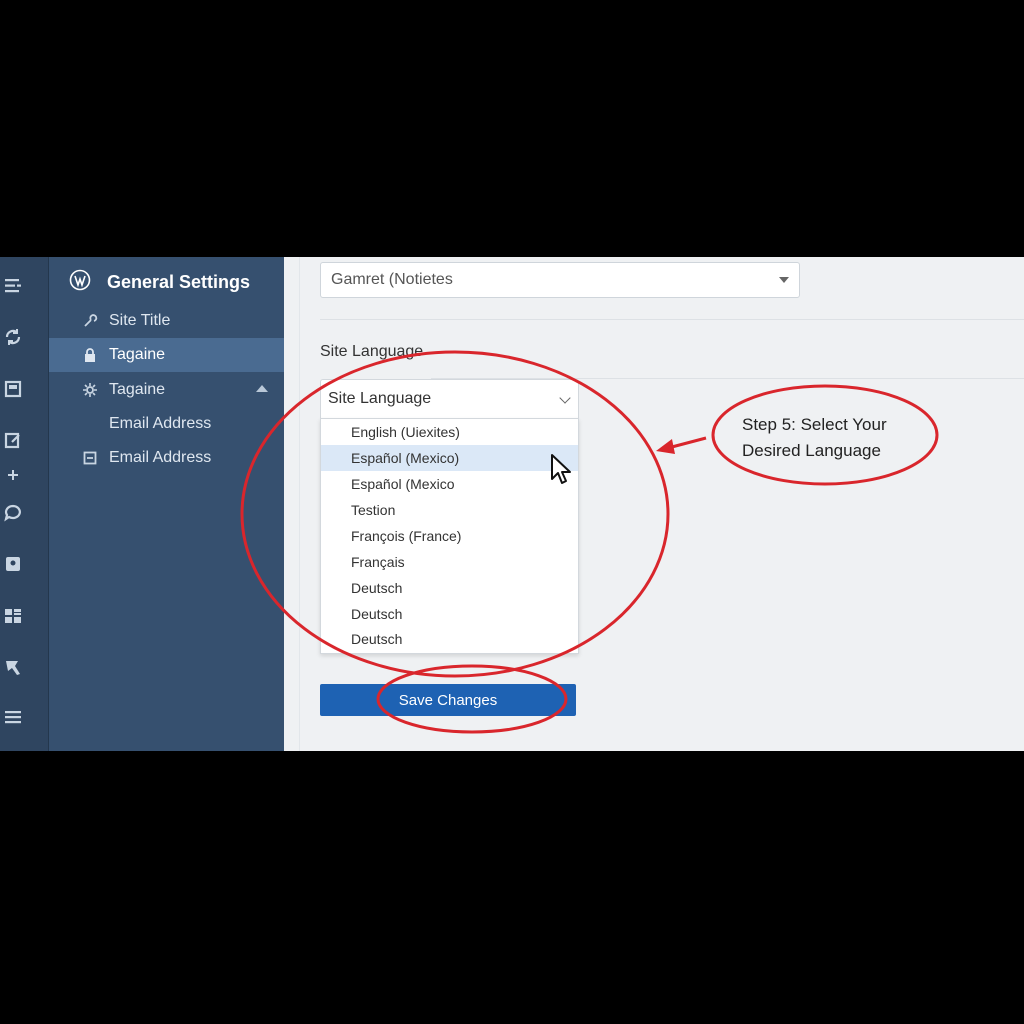 This screenshot has height=1024, width=1024. Describe the element at coordinates (449, 510) in the screenshot. I see `language-option: Testion` at that location.